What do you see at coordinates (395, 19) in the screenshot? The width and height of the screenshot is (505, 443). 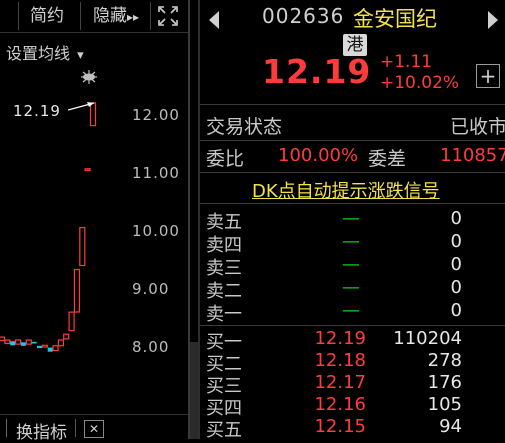 I see `stock-name: 金安国纪` at bounding box center [395, 19].